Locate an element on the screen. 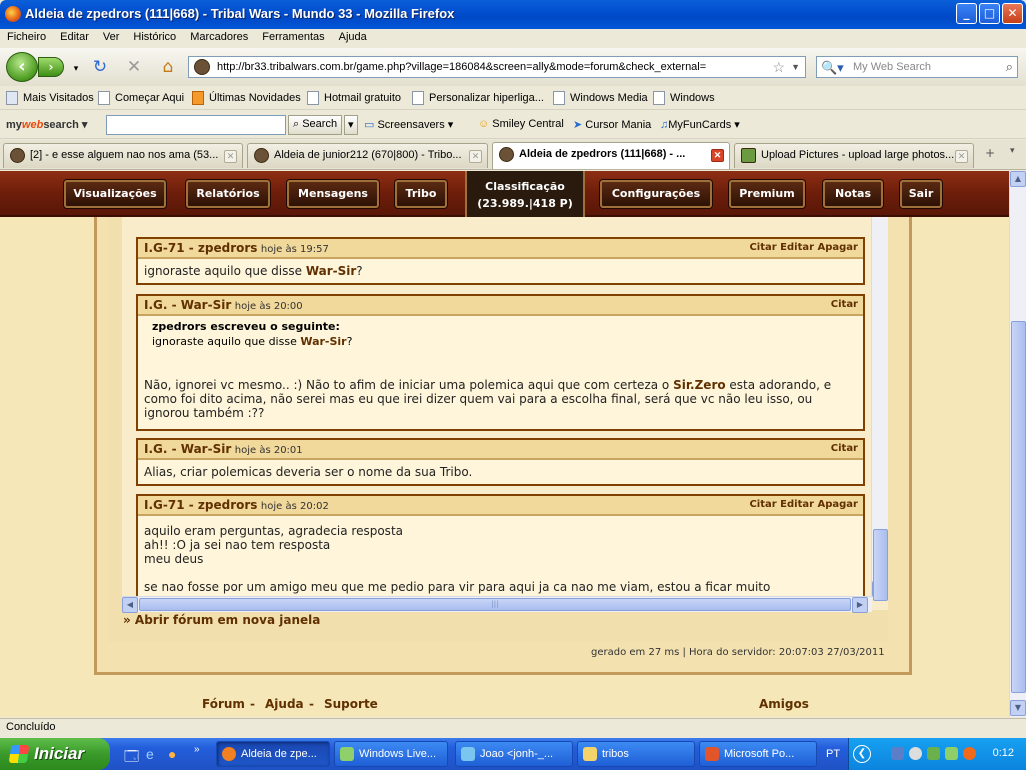  bookmark-comecar-aqui: Começar Aqui is located at coordinates (141, 98).